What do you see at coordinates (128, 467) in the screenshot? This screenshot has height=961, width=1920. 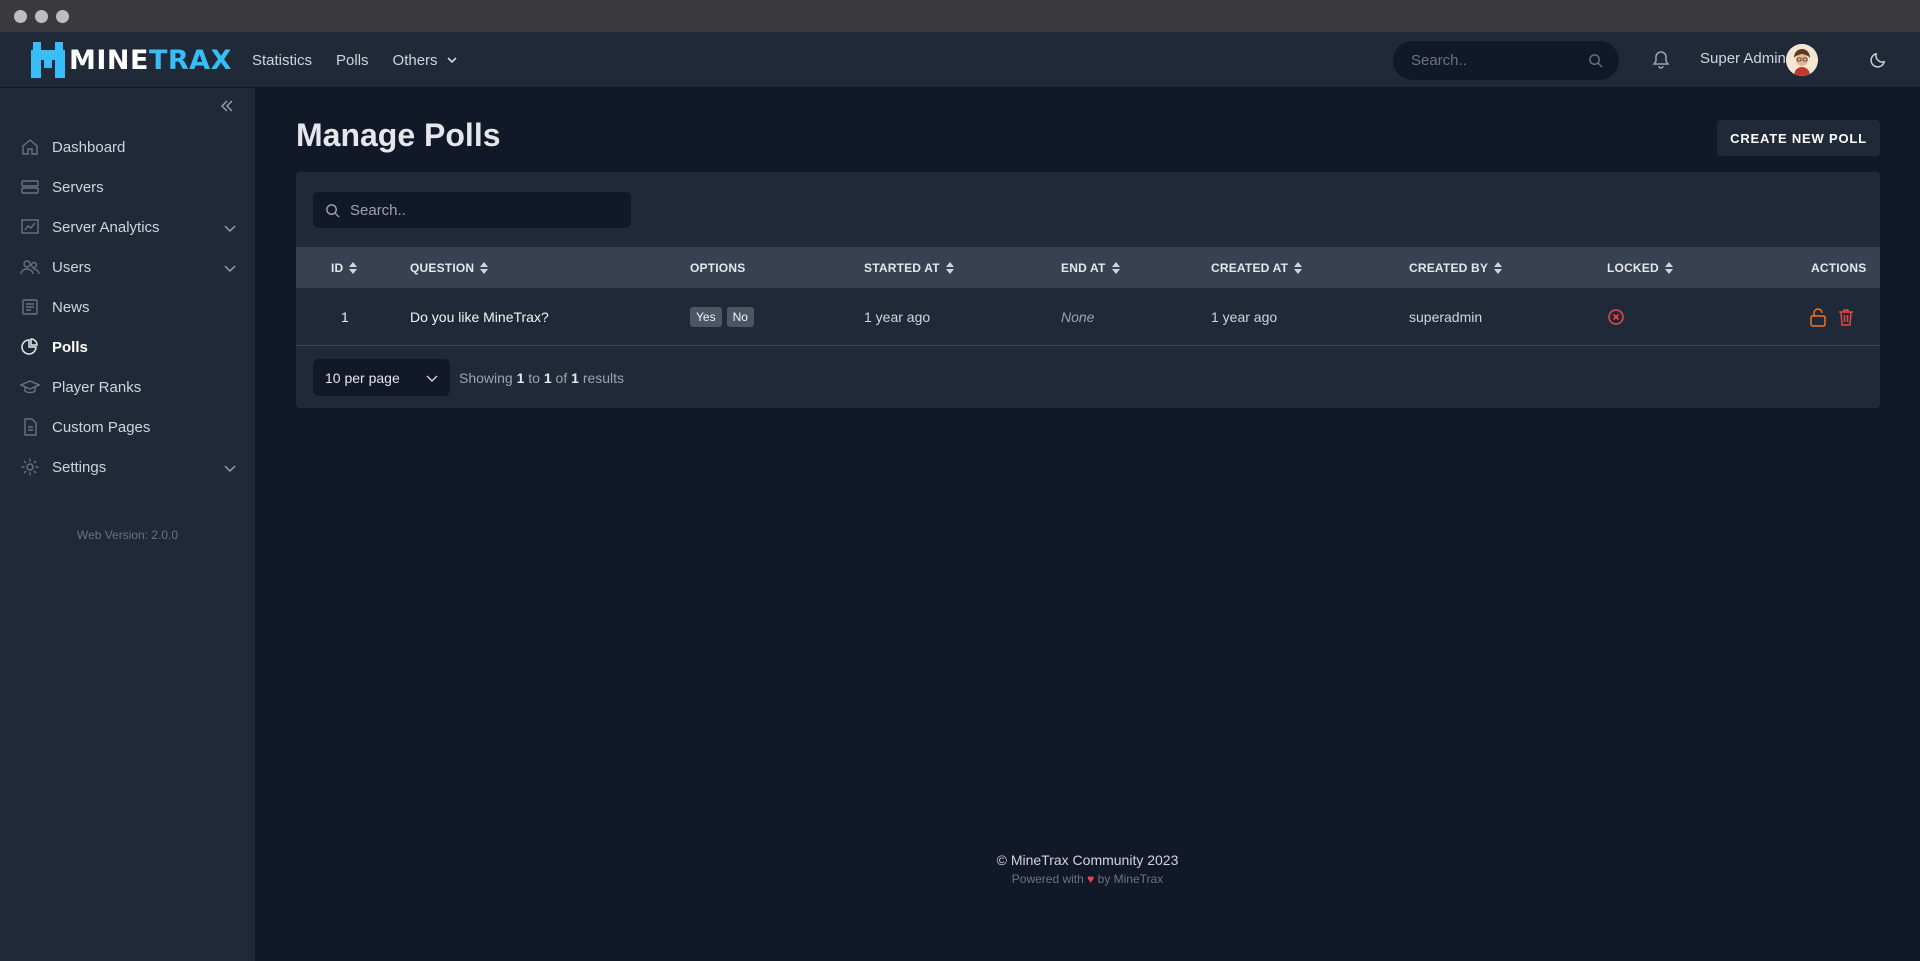 I see `sidebar-item-settings: Settings` at bounding box center [128, 467].